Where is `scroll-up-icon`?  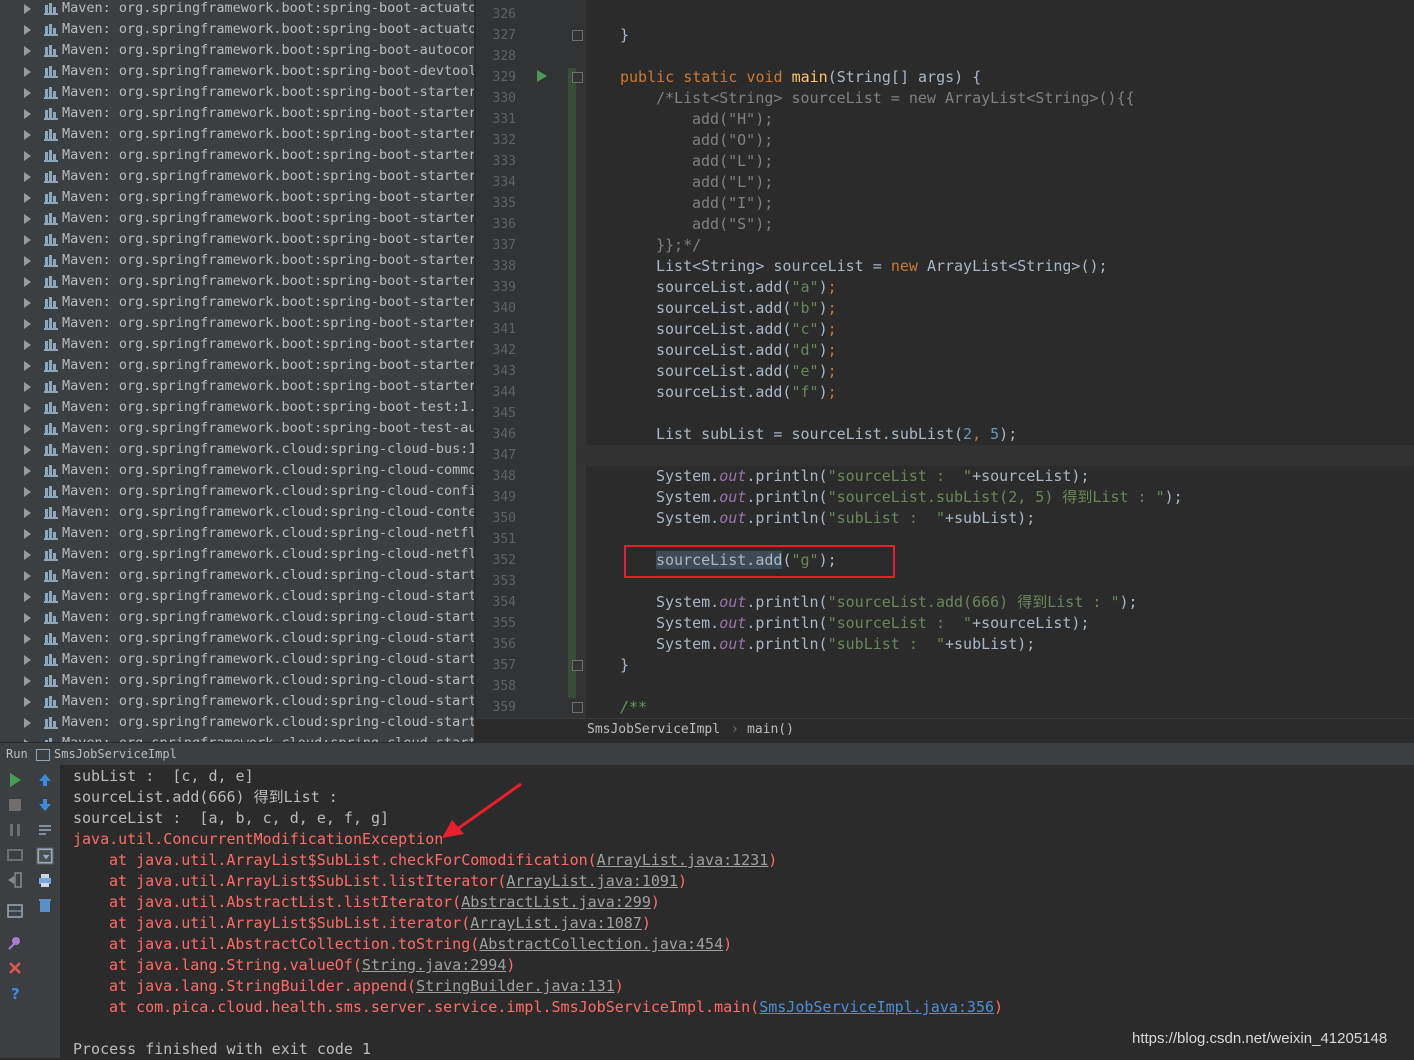
scroll-up-icon is located at coordinates (45, 780).